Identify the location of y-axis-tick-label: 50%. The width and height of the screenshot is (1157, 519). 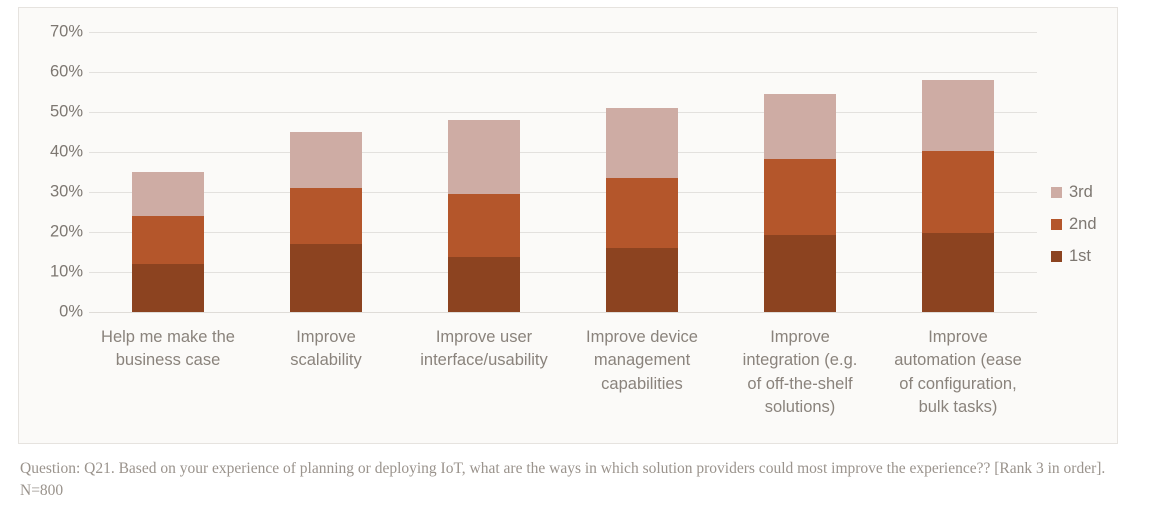
(66, 111).